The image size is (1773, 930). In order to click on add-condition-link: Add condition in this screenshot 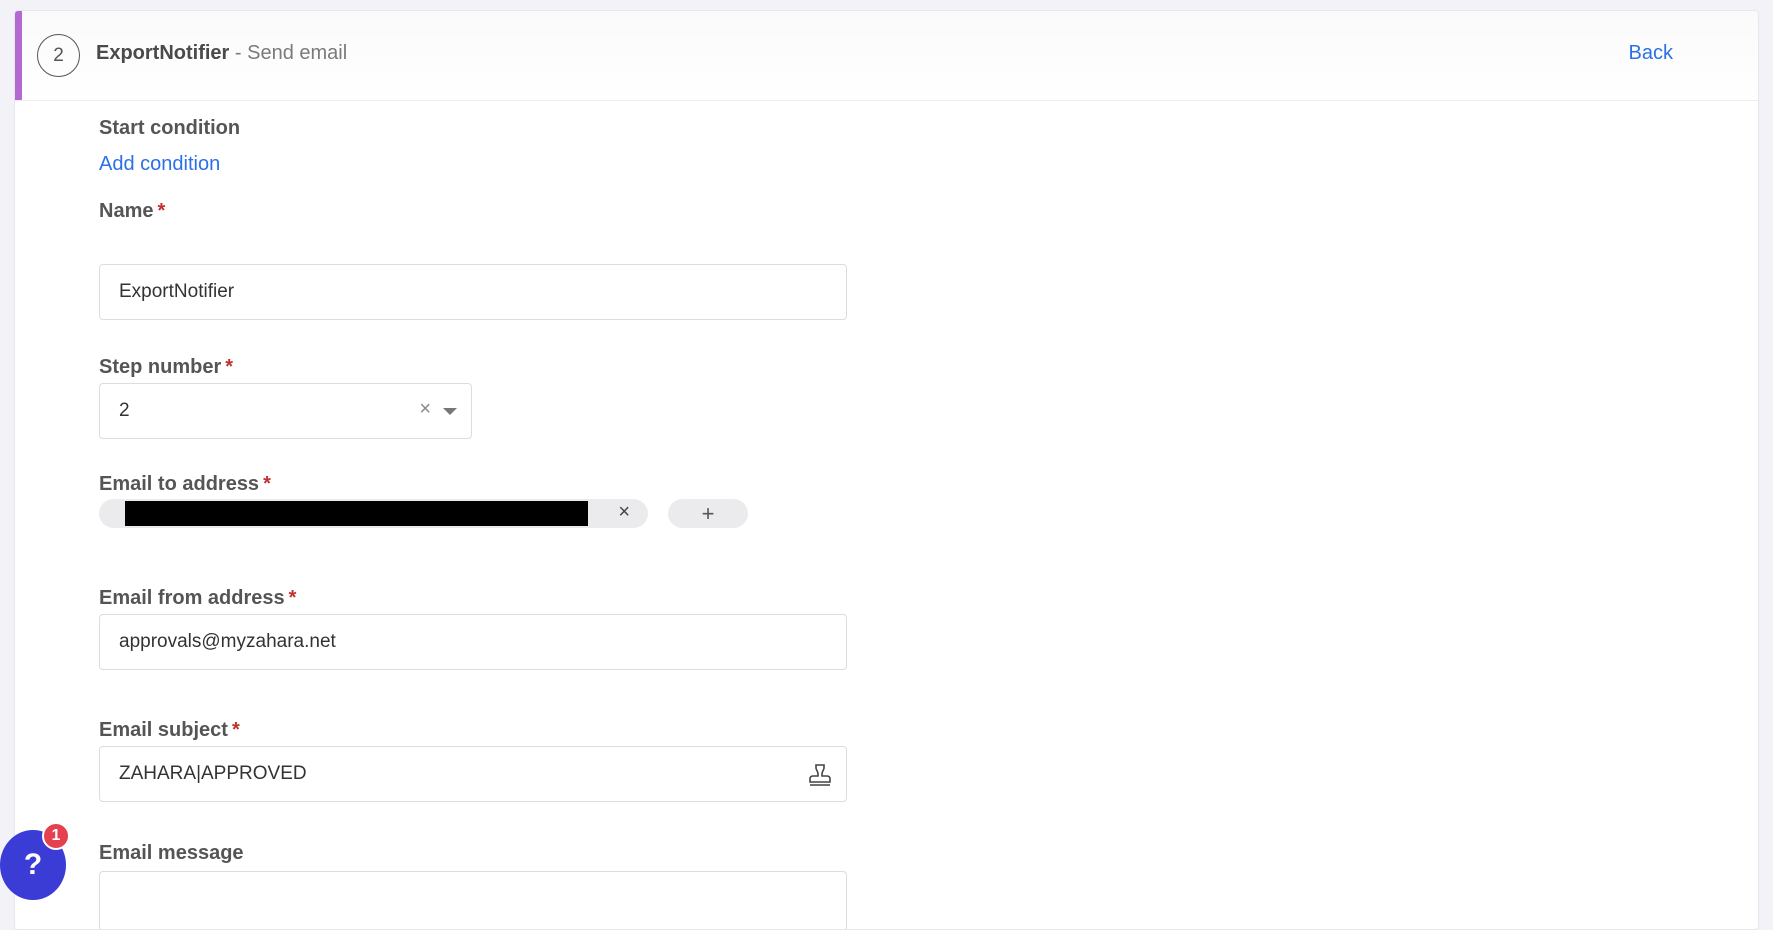, I will do `click(159, 164)`.